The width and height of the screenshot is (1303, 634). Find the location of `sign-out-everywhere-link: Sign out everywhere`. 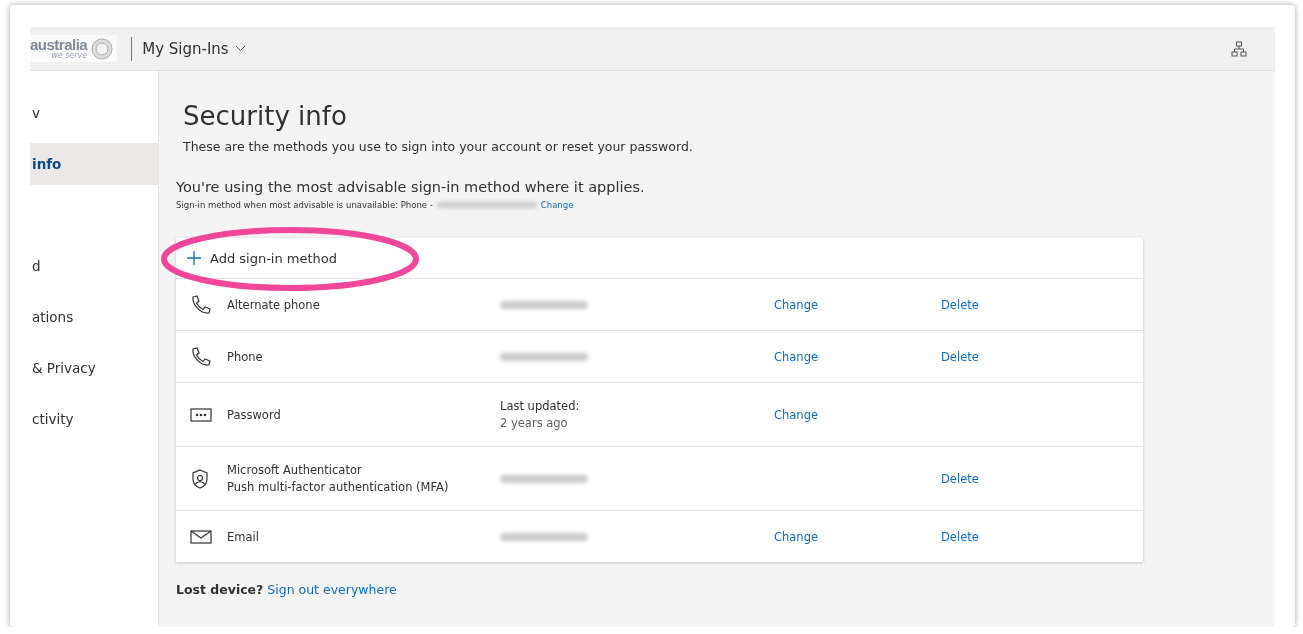

sign-out-everywhere-link: Sign out everywhere is located at coordinates (332, 589).